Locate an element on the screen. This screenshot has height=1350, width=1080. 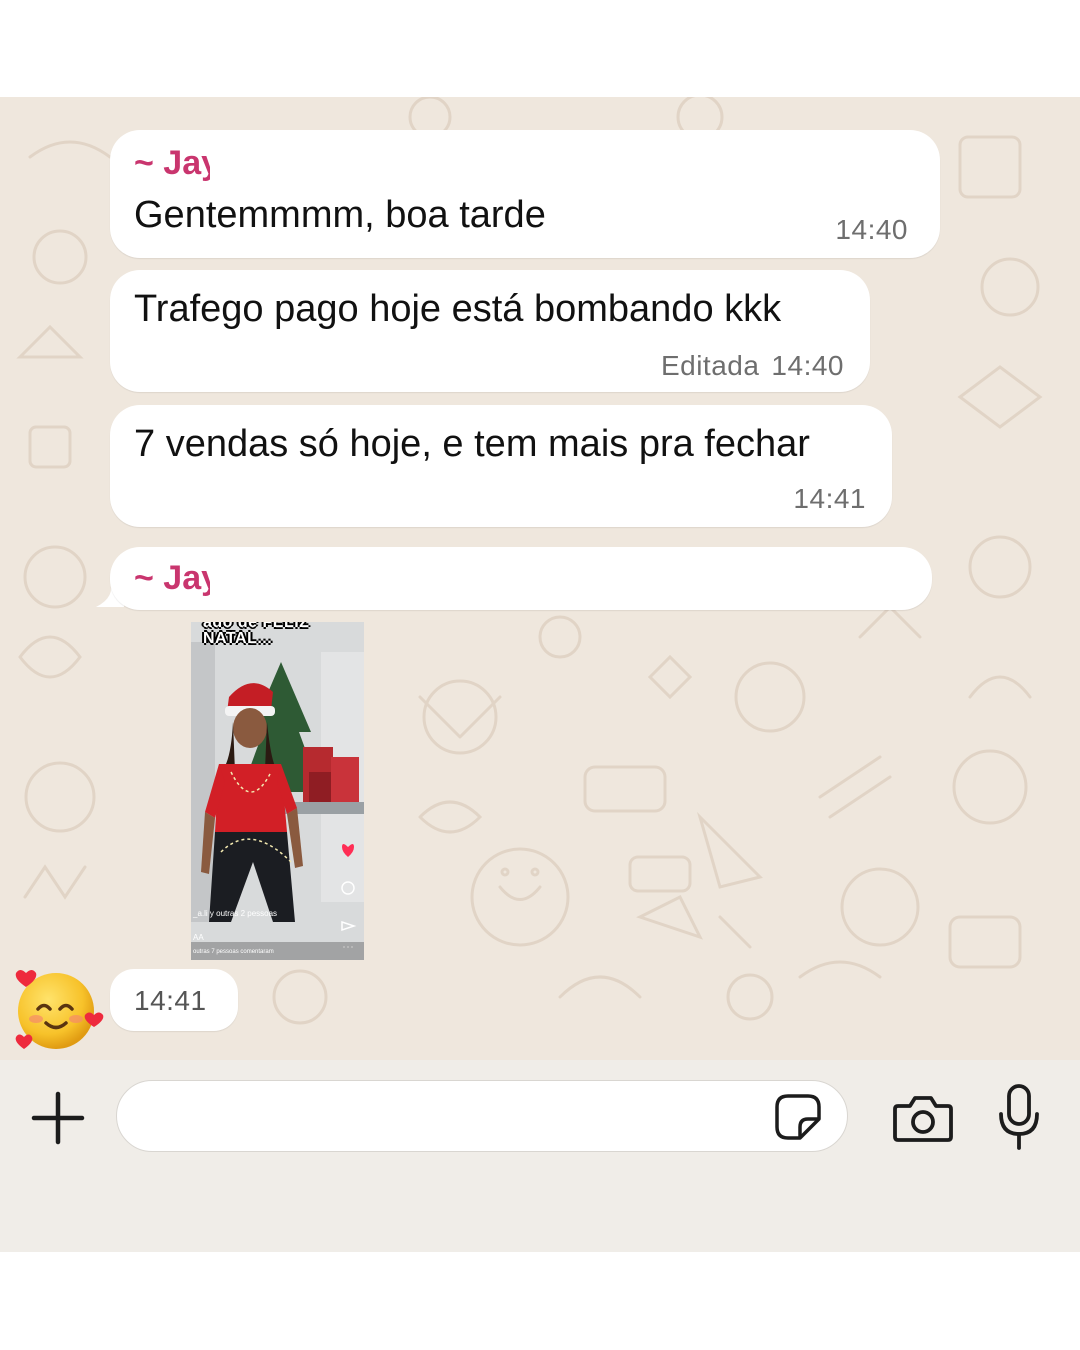
plus-icon is located at coordinates (58, 1118).